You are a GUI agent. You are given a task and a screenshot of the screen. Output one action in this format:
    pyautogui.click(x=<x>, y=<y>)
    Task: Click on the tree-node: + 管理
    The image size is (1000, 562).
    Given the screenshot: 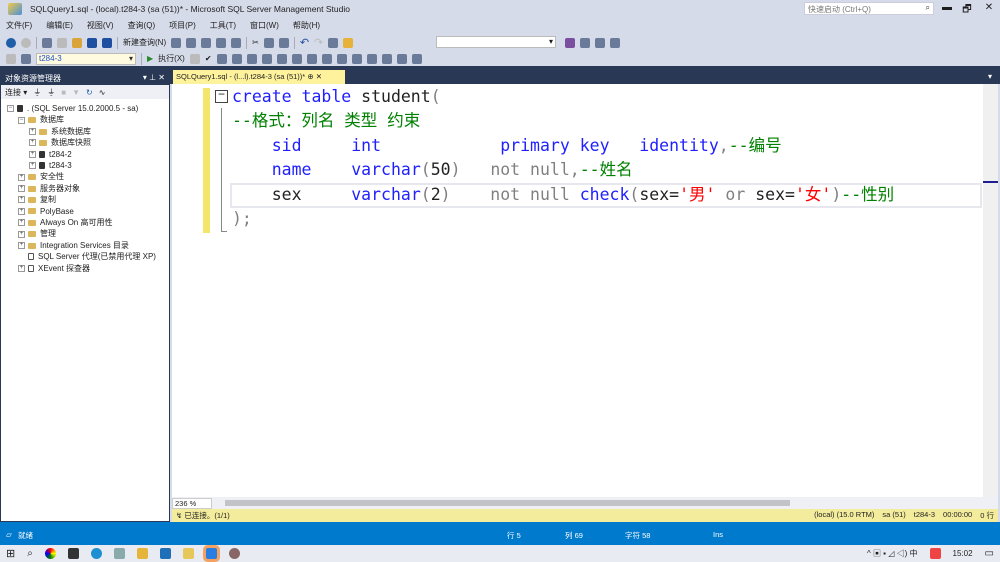 What is the action you would take?
    pyautogui.click(x=85, y=233)
    